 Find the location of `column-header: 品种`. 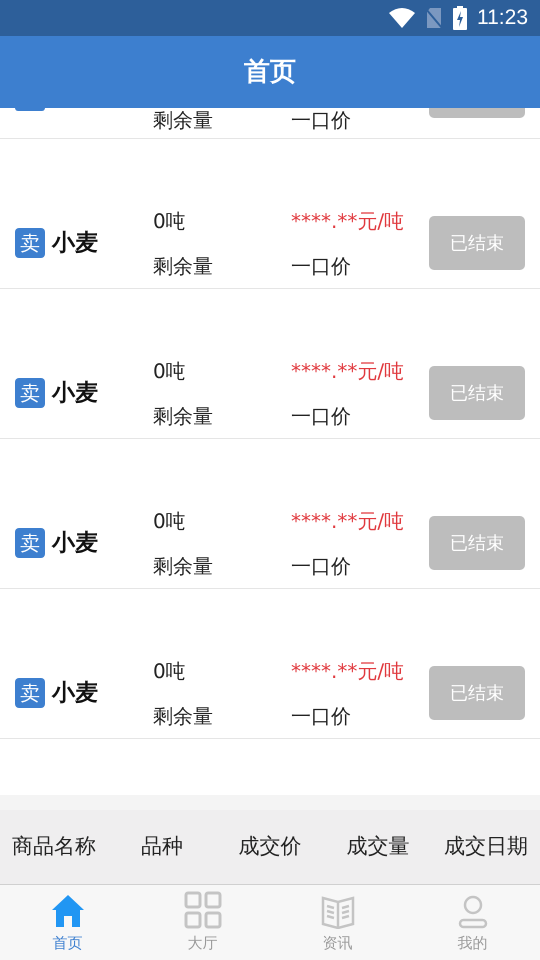

column-header: 品种 is located at coordinates (162, 846).